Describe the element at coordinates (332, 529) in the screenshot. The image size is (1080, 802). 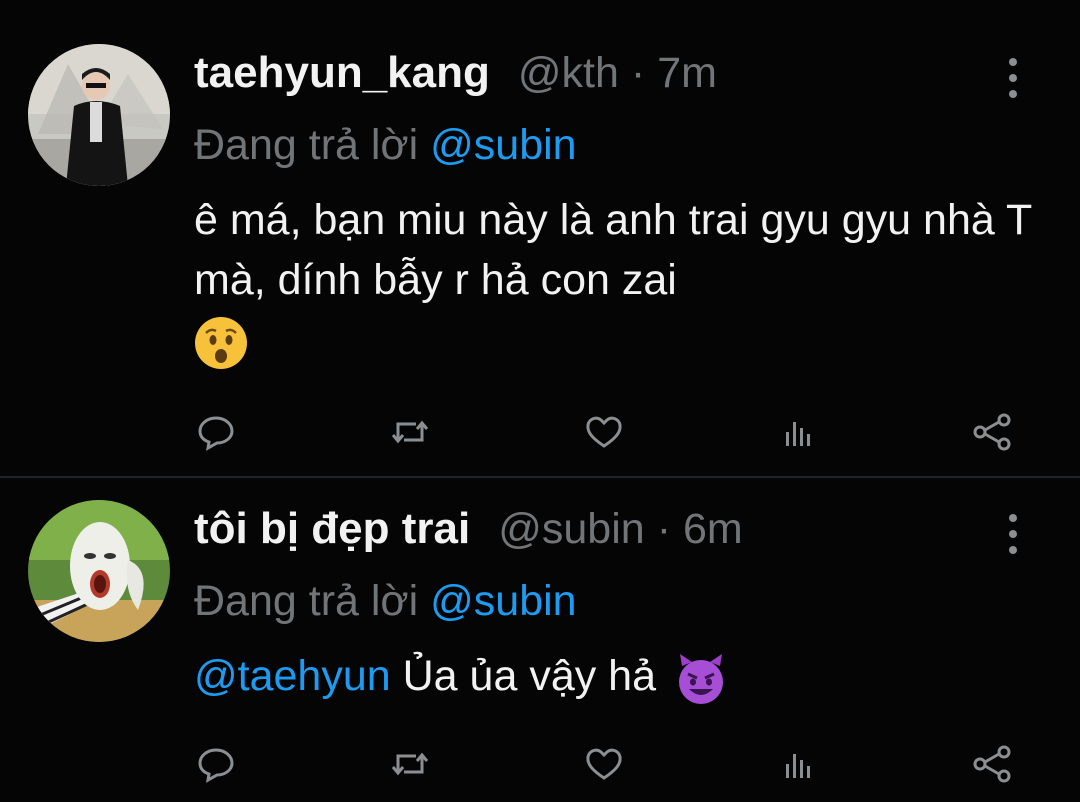
I see `display-name: tôi bị đẹp trai` at that location.